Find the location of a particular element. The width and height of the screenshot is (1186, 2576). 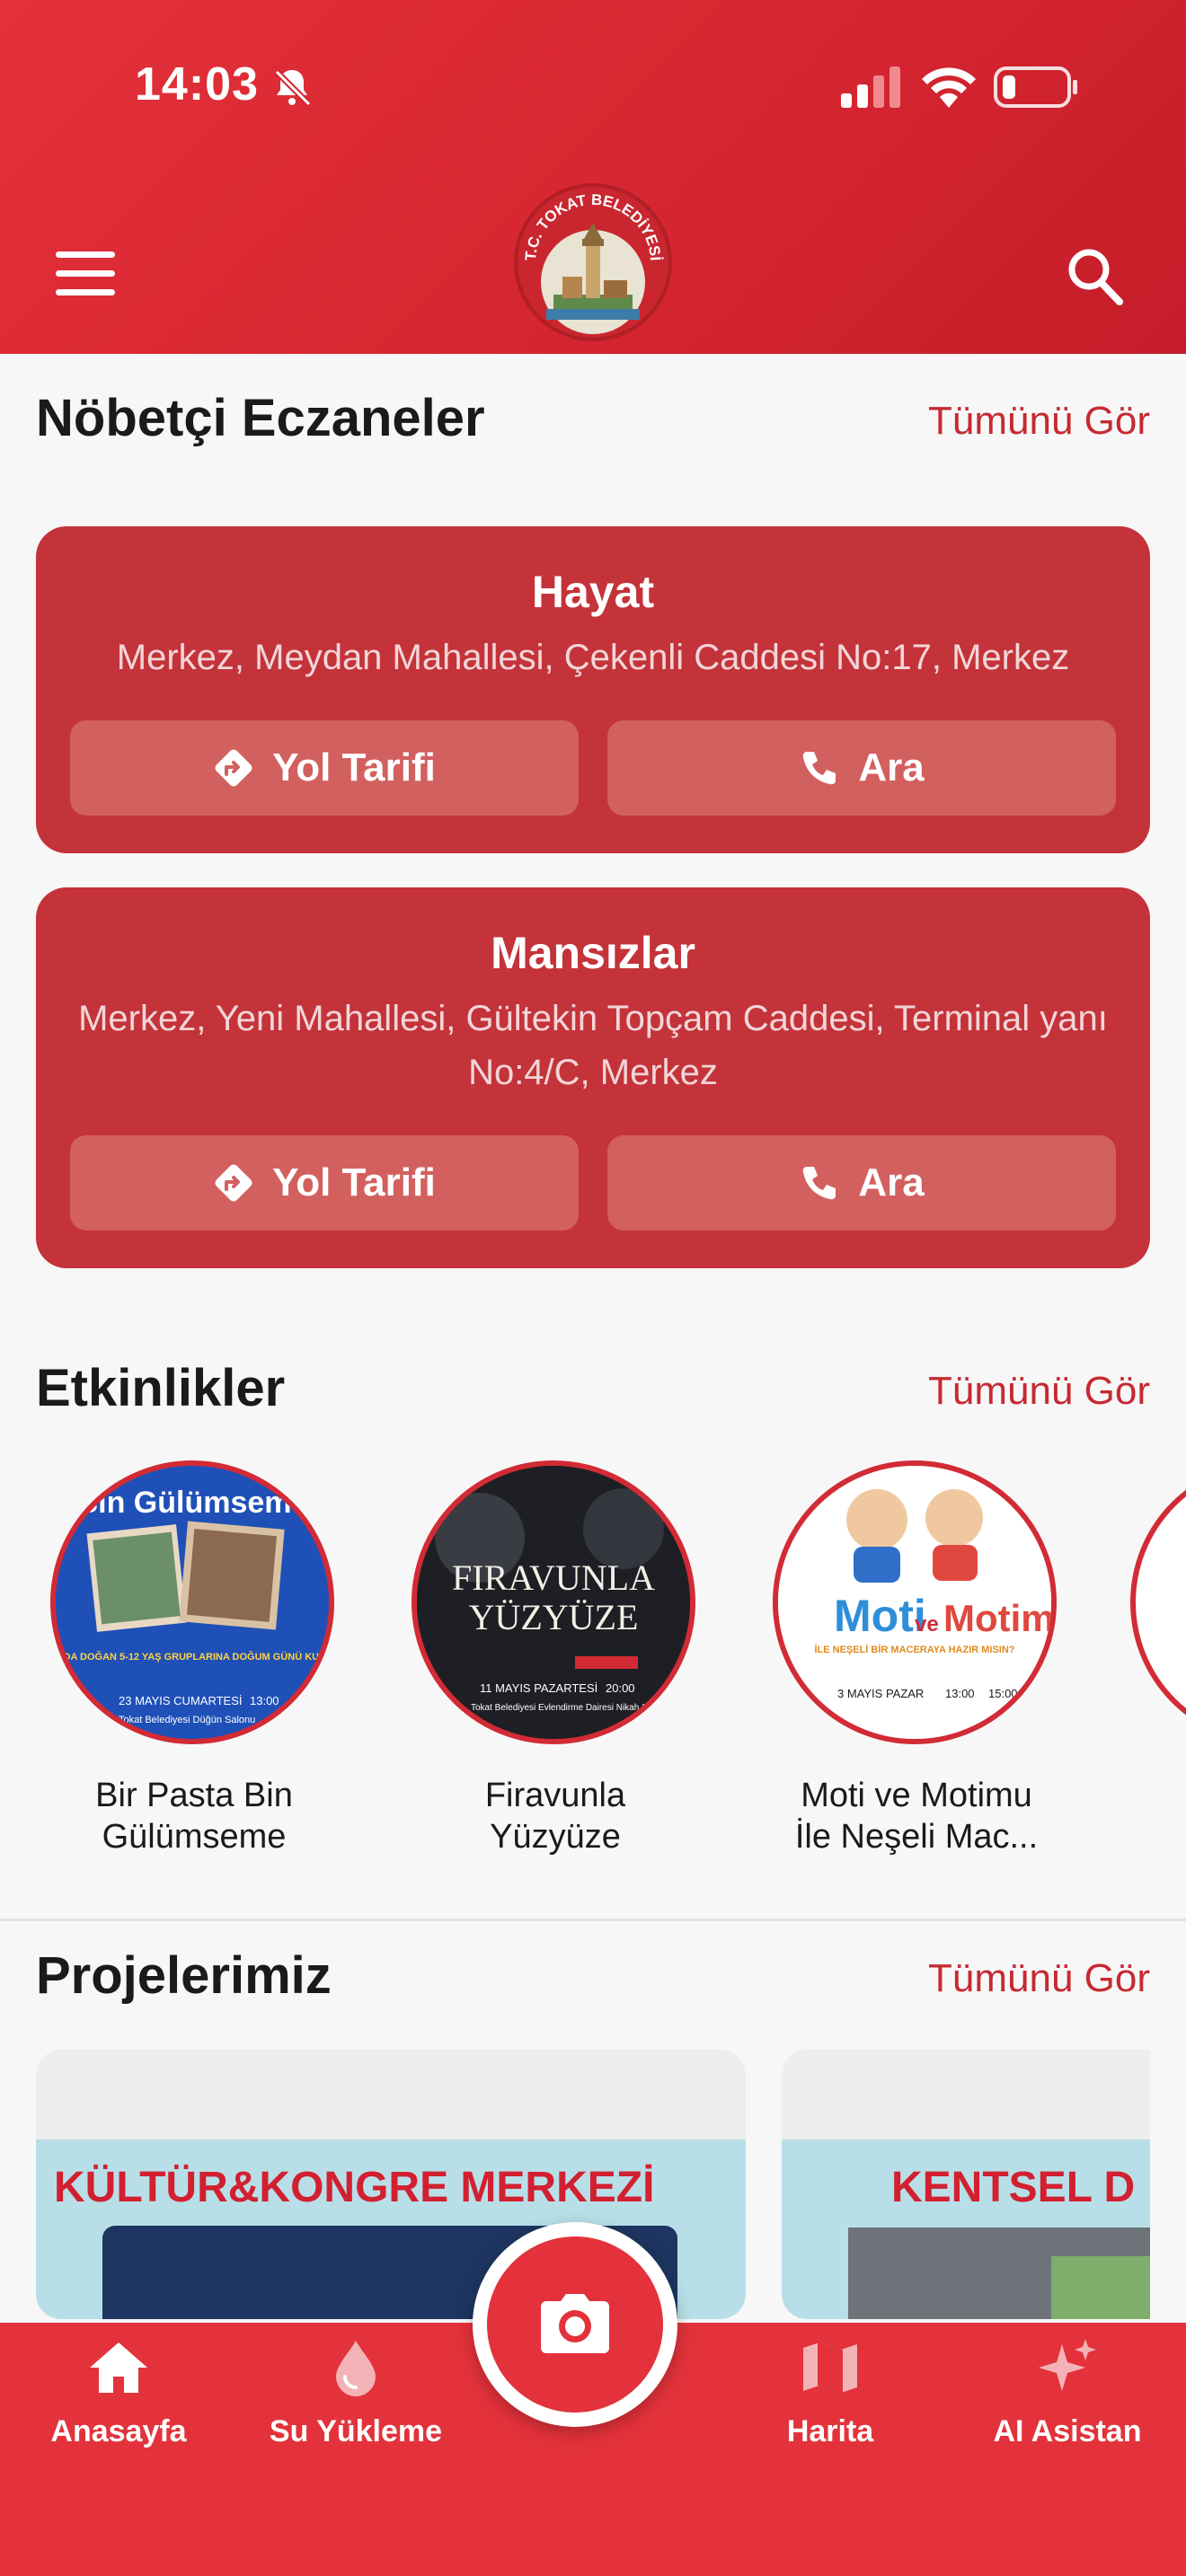

poster-heading: Moti is located at coordinates (880, 1616).